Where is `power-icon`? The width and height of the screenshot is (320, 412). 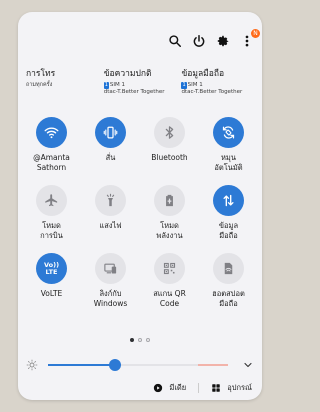
power-icon is located at coordinates (199, 41).